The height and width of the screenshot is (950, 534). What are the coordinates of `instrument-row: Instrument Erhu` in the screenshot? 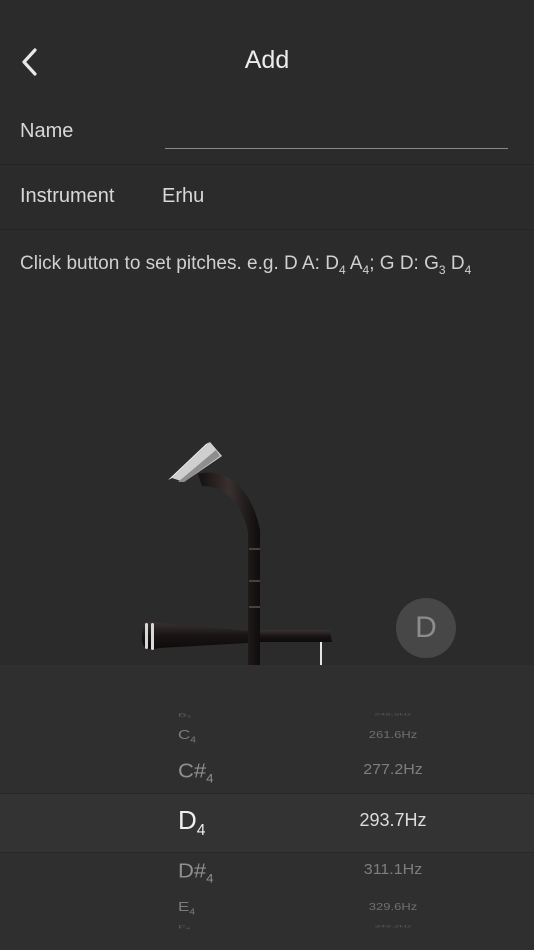 It's located at (267, 197).